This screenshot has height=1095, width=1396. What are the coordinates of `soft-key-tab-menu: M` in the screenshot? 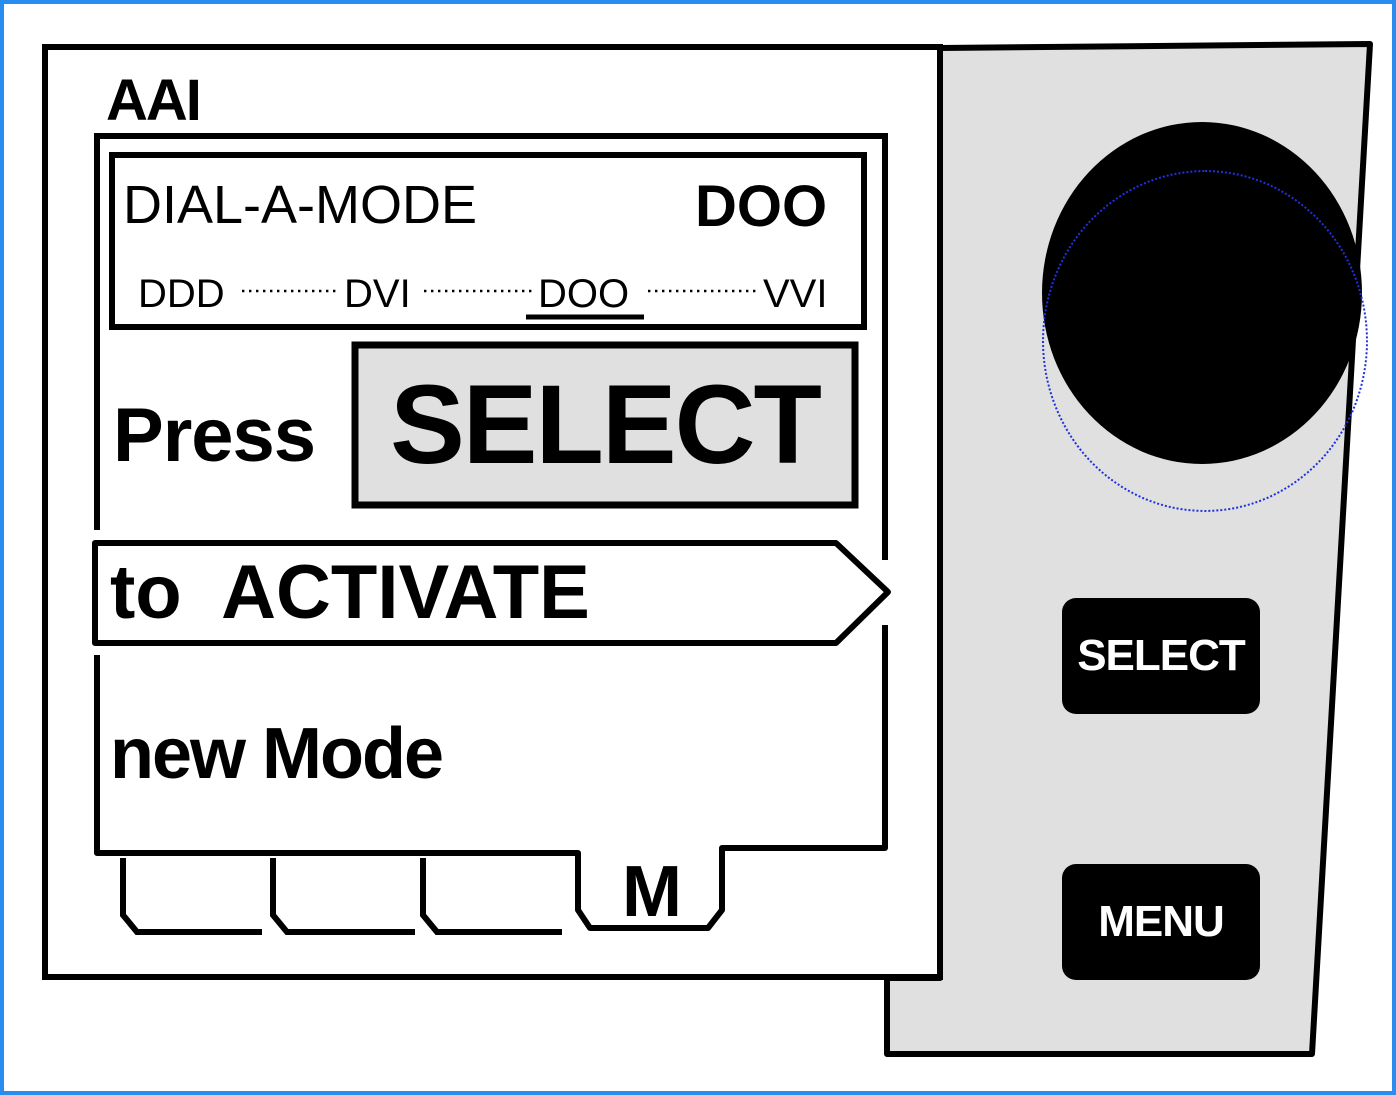 It's located at (651, 890).